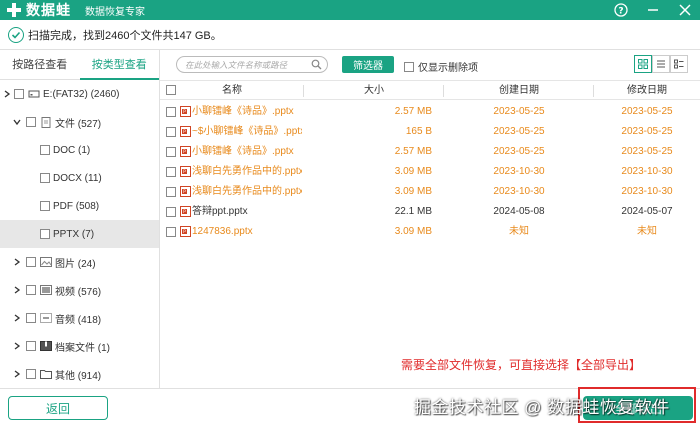  I want to click on table-row: P 答辩ppt.pptx 22.1 MB 2024-05-08 2024-05-07, so click(430, 212).